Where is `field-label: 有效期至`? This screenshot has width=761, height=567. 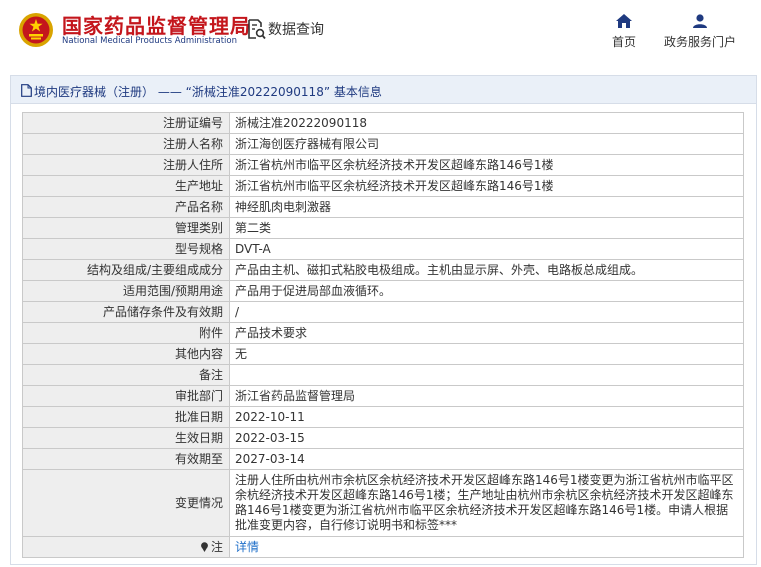
field-label: 有效期至 is located at coordinates (126, 459).